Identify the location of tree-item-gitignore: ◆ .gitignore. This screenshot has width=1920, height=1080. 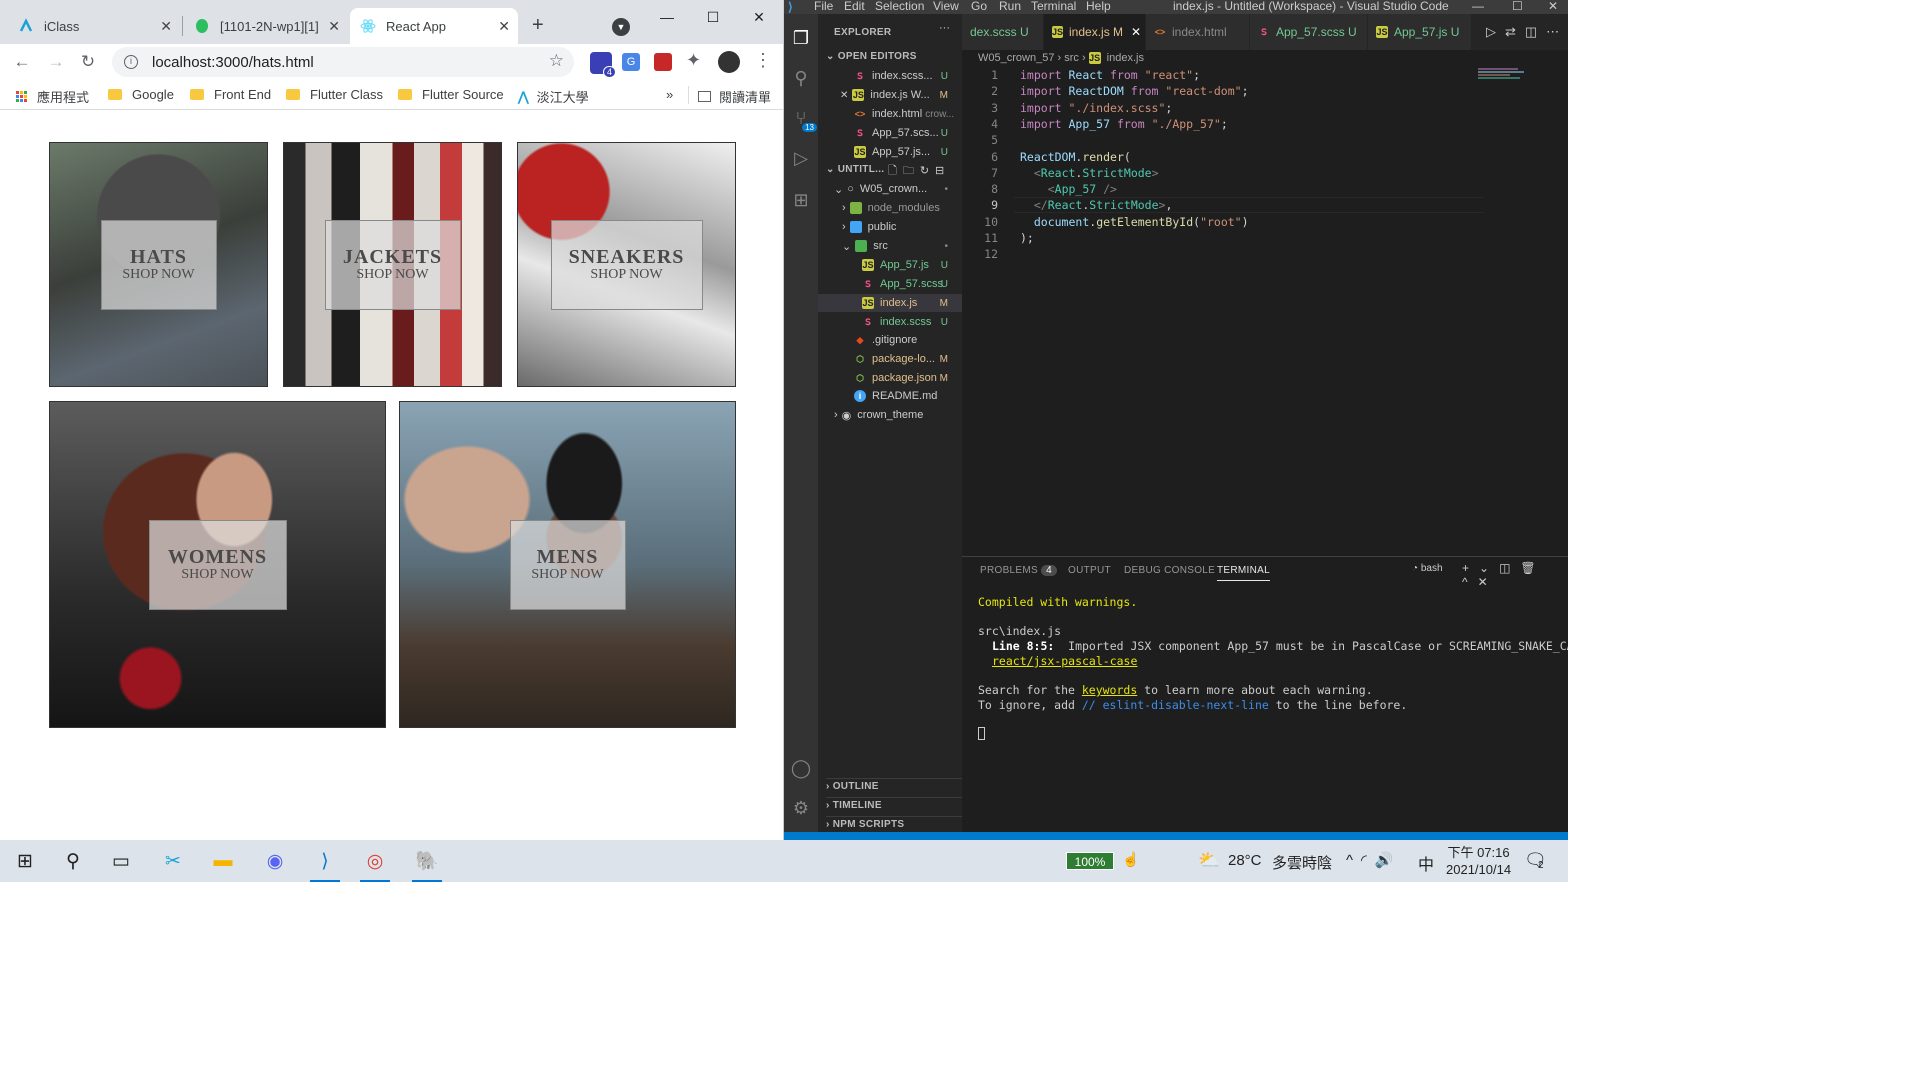
(890, 340).